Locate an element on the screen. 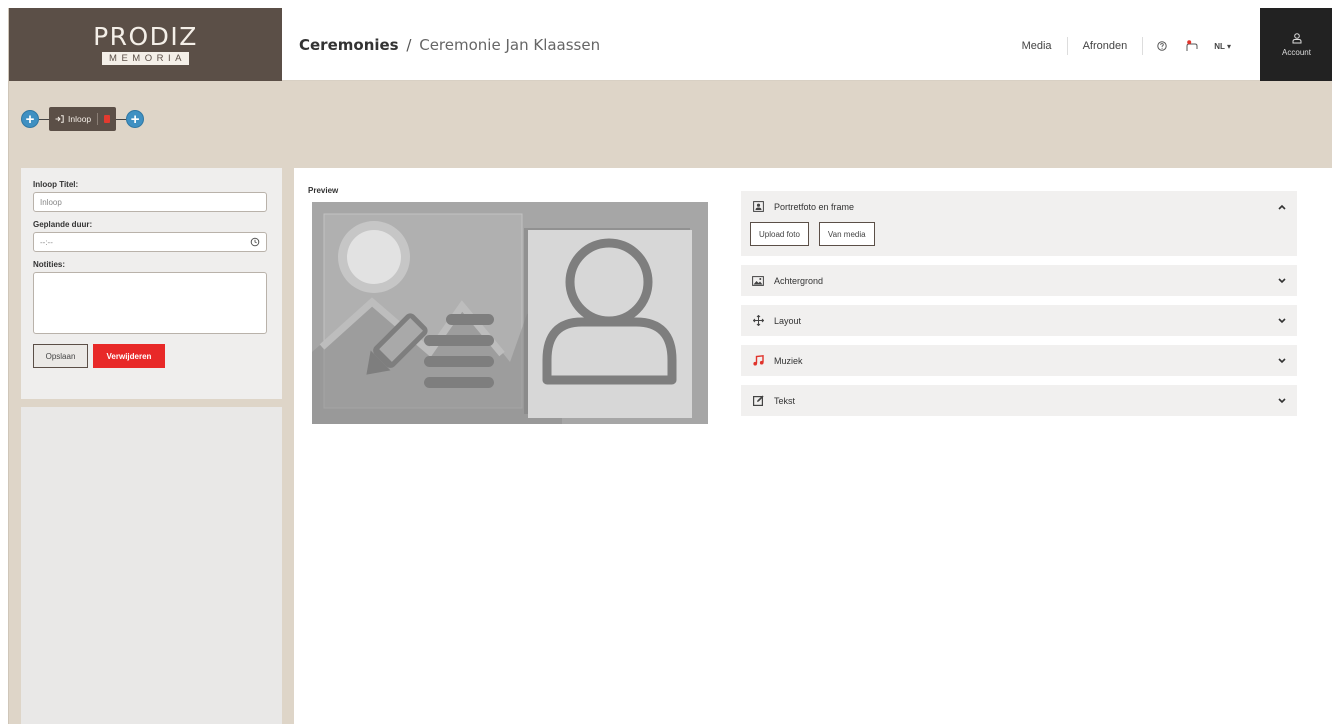  image-icon is located at coordinates (758, 280).